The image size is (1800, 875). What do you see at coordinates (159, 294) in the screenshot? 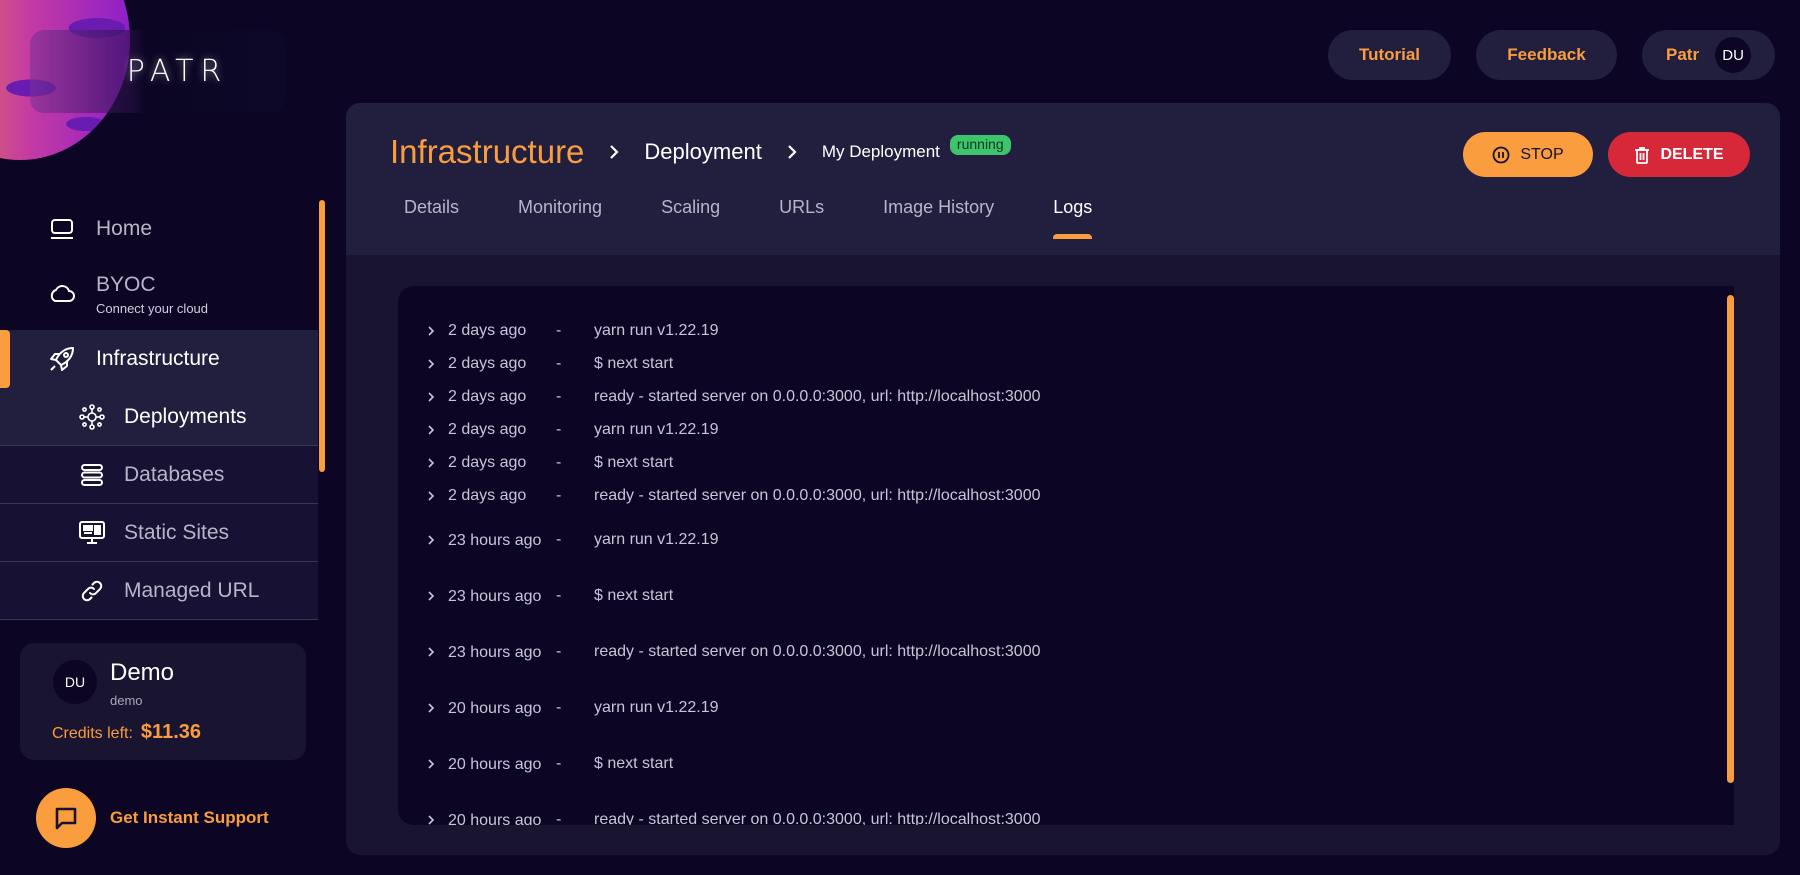
I see `sidebar-item-byoc: BYOC Connect your cloud` at bounding box center [159, 294].